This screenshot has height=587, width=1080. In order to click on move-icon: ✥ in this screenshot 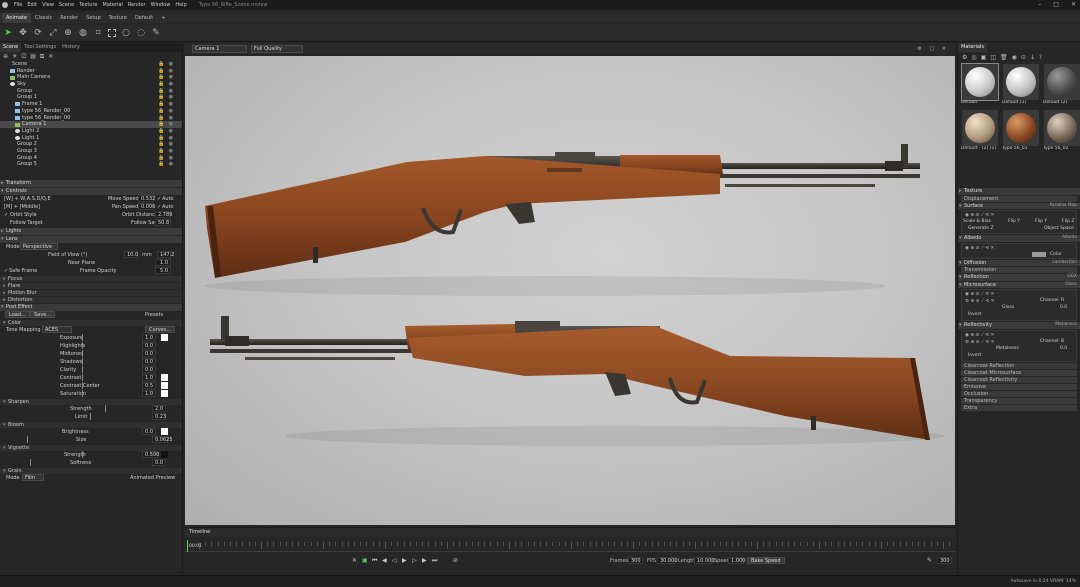, I will do `click(23, 33)`.